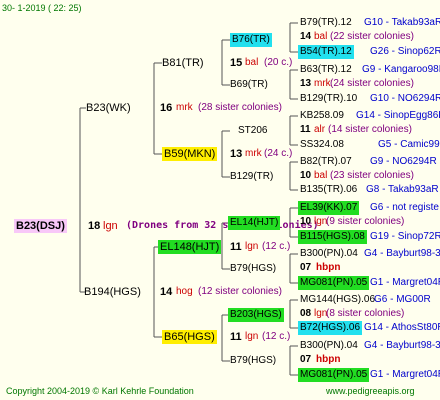 The height and width of the screenshot is (400, 440). Describe the element at coordinates (409, 144) in the screenshot. I see `gen4-breeder: G5 - Camic99R` at that location.